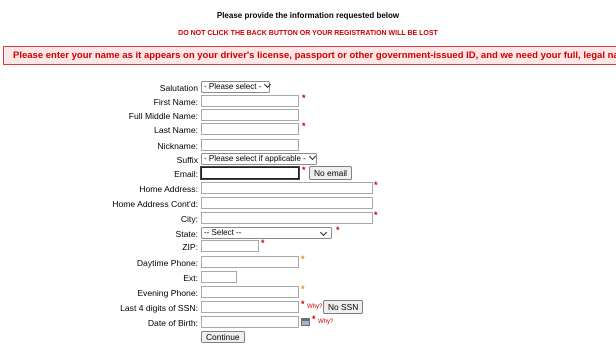  I want to click on daytime-phone-label: Daytime Phone:, so click(167, 263).